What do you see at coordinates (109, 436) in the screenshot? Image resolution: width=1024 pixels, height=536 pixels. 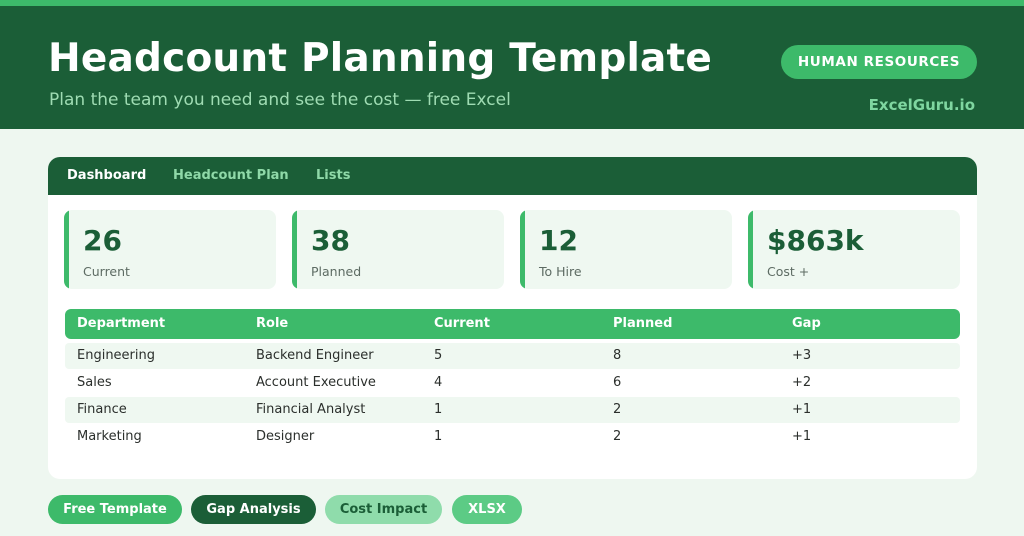 I see `cell-department: Marketing` at bounding box center [109, 436].